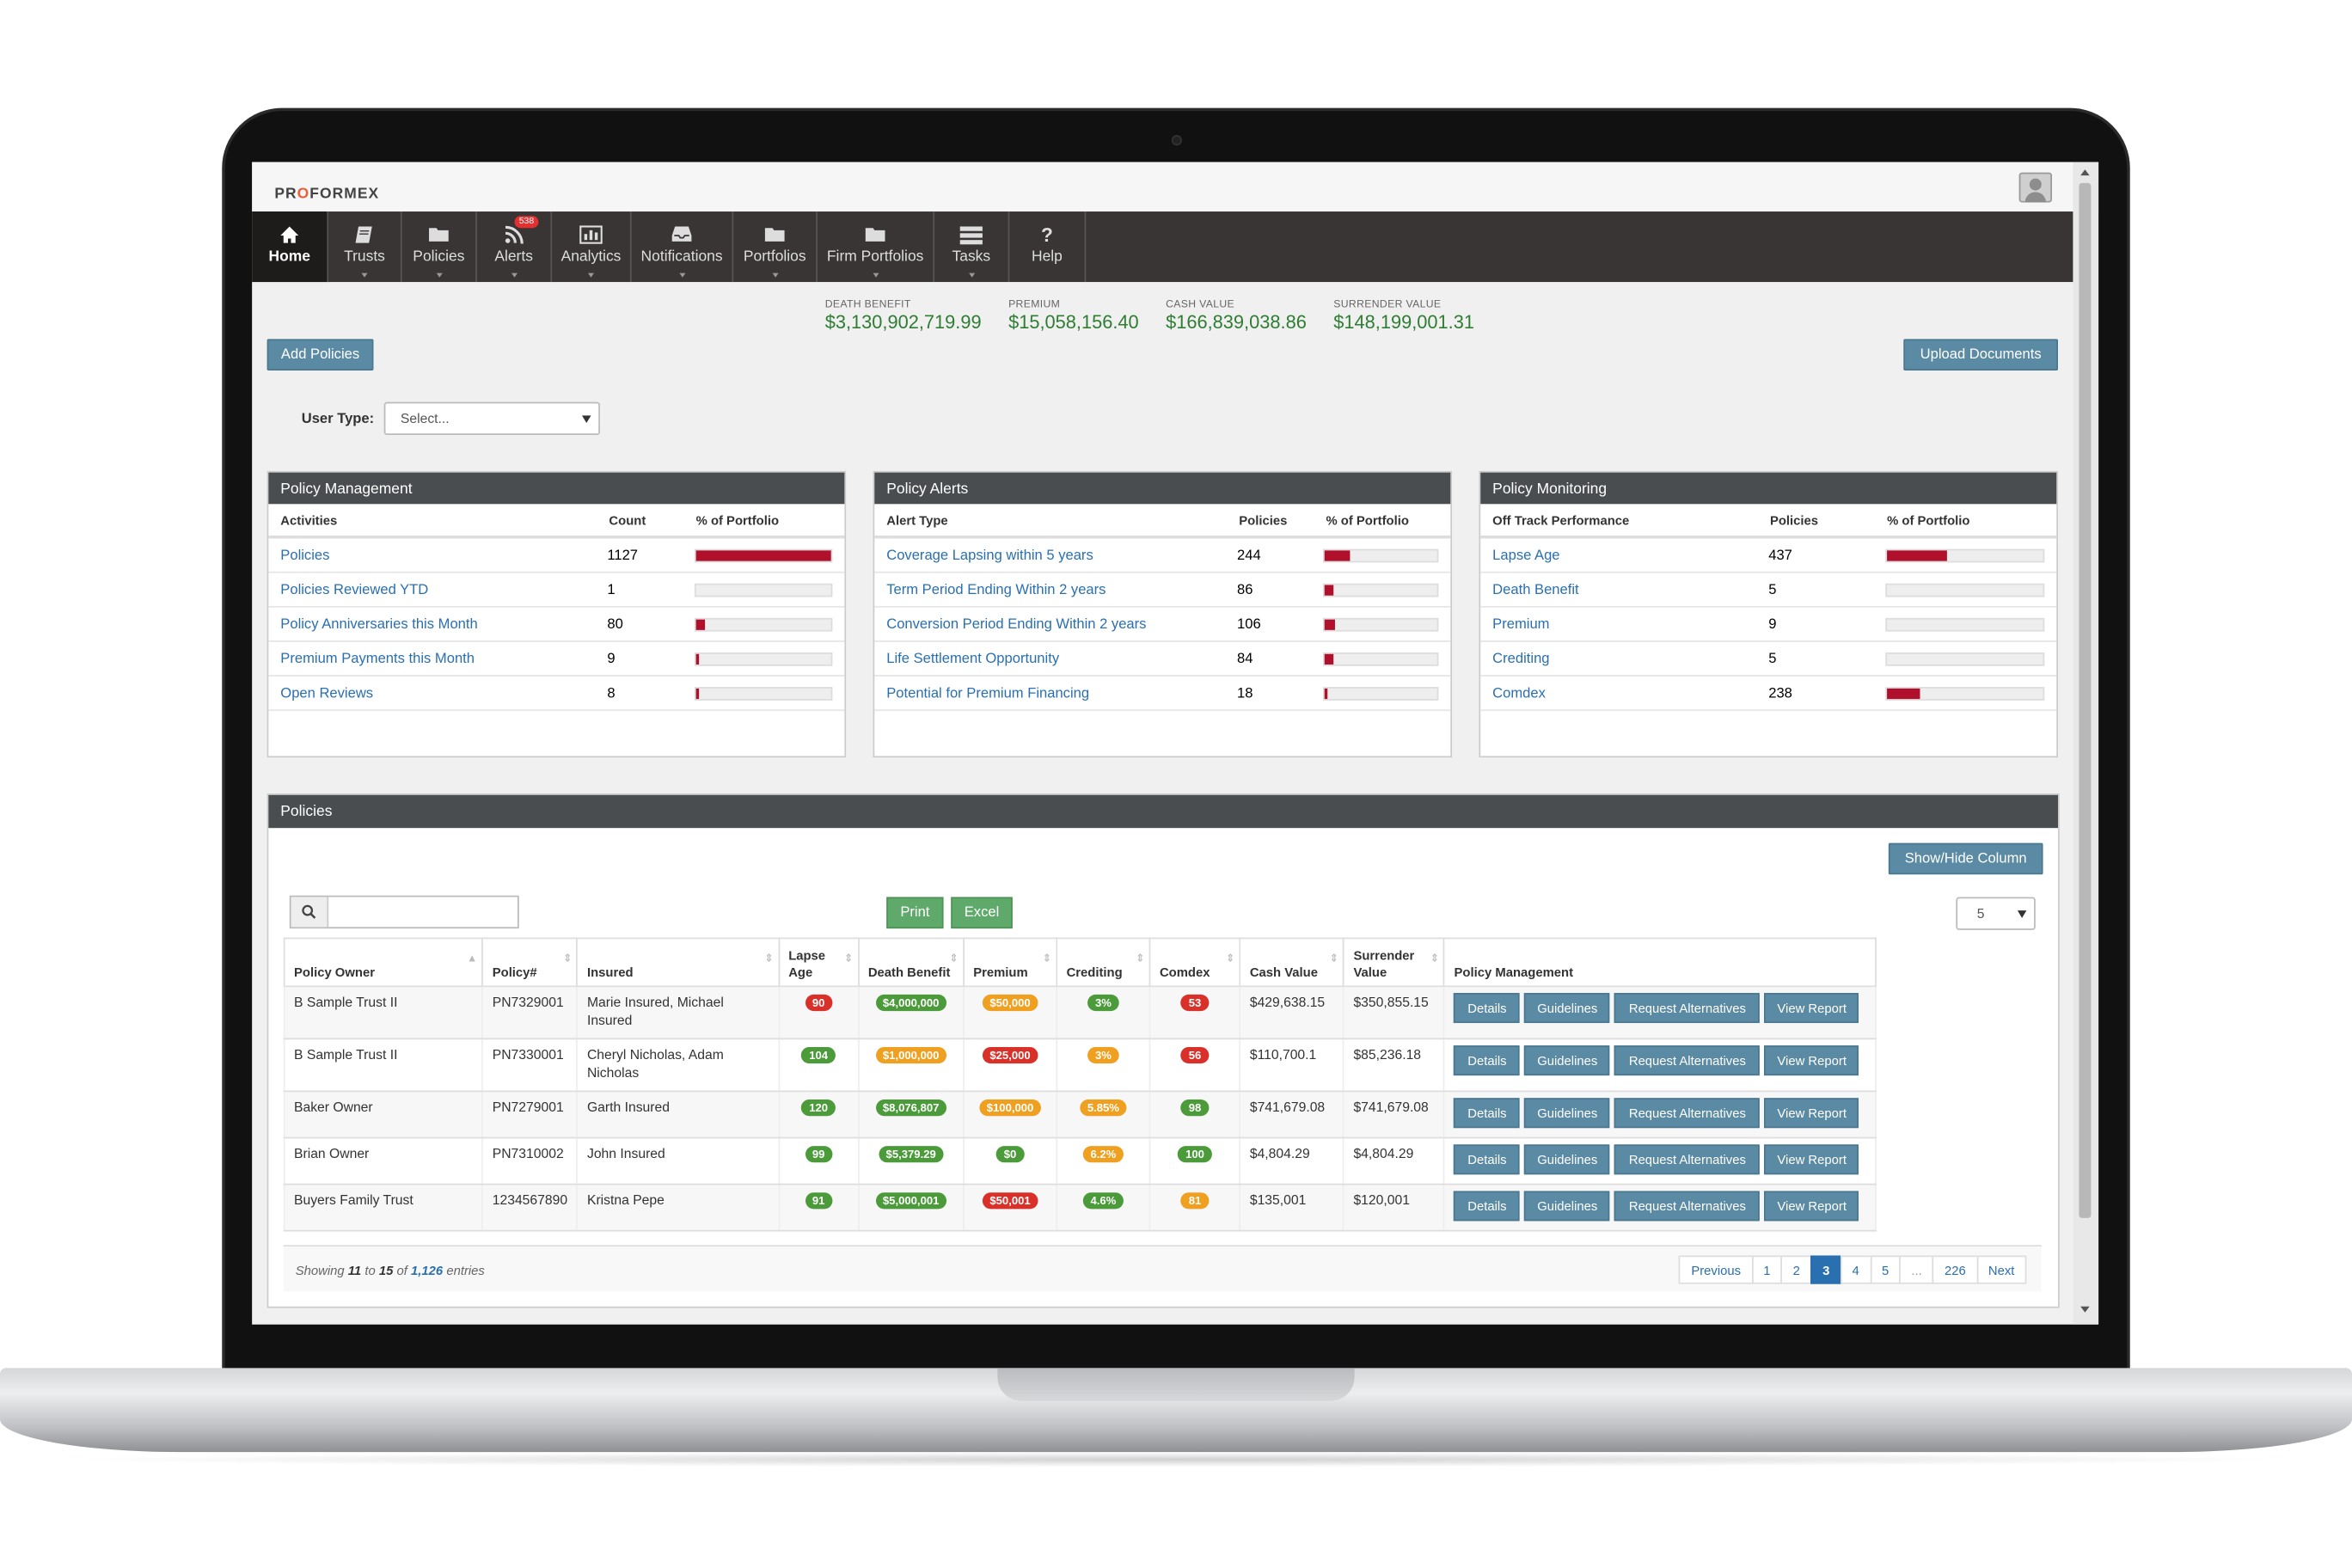 The width and height of the screenshot is (2352, 1568). I want to click on scroll-down-icon, so click(2085, 1309).